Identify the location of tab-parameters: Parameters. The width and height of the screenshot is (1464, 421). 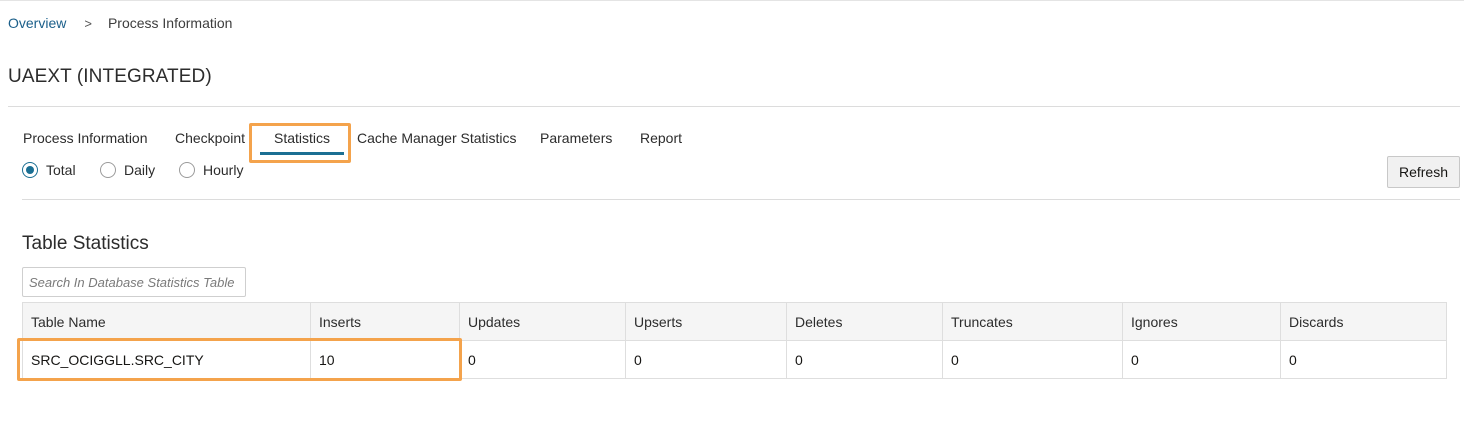
(576, 142).